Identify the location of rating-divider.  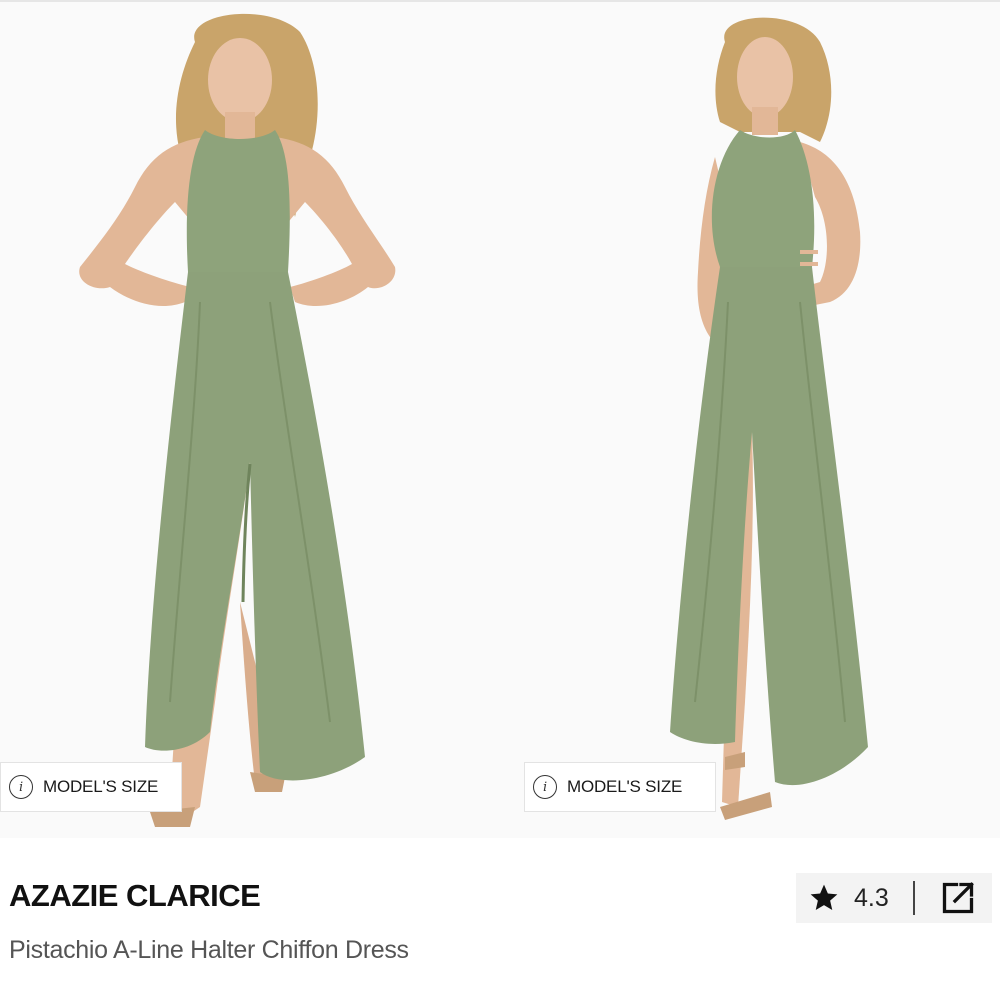
(913, 898).